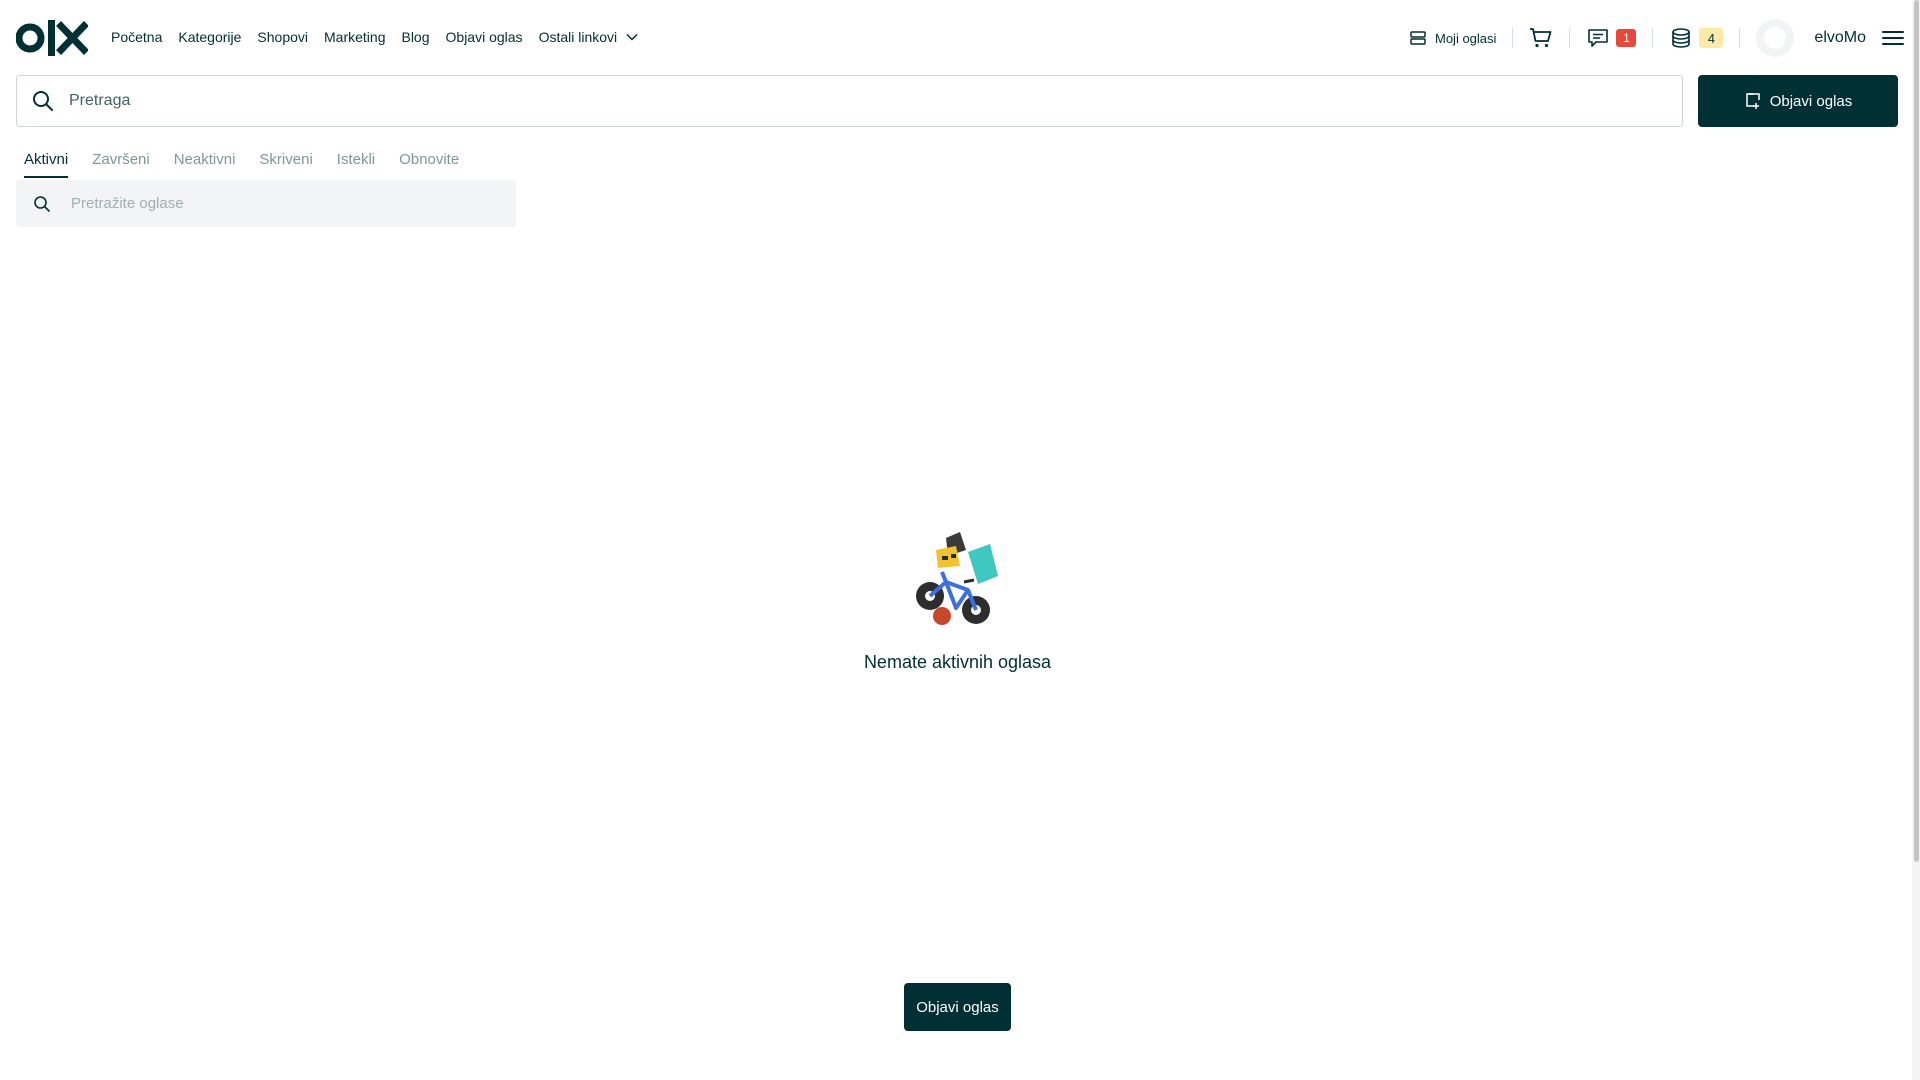  Describe the element at coordinates (429, 164) in the screenshot. I see `tab-obnovite: Obnovite` at that location.